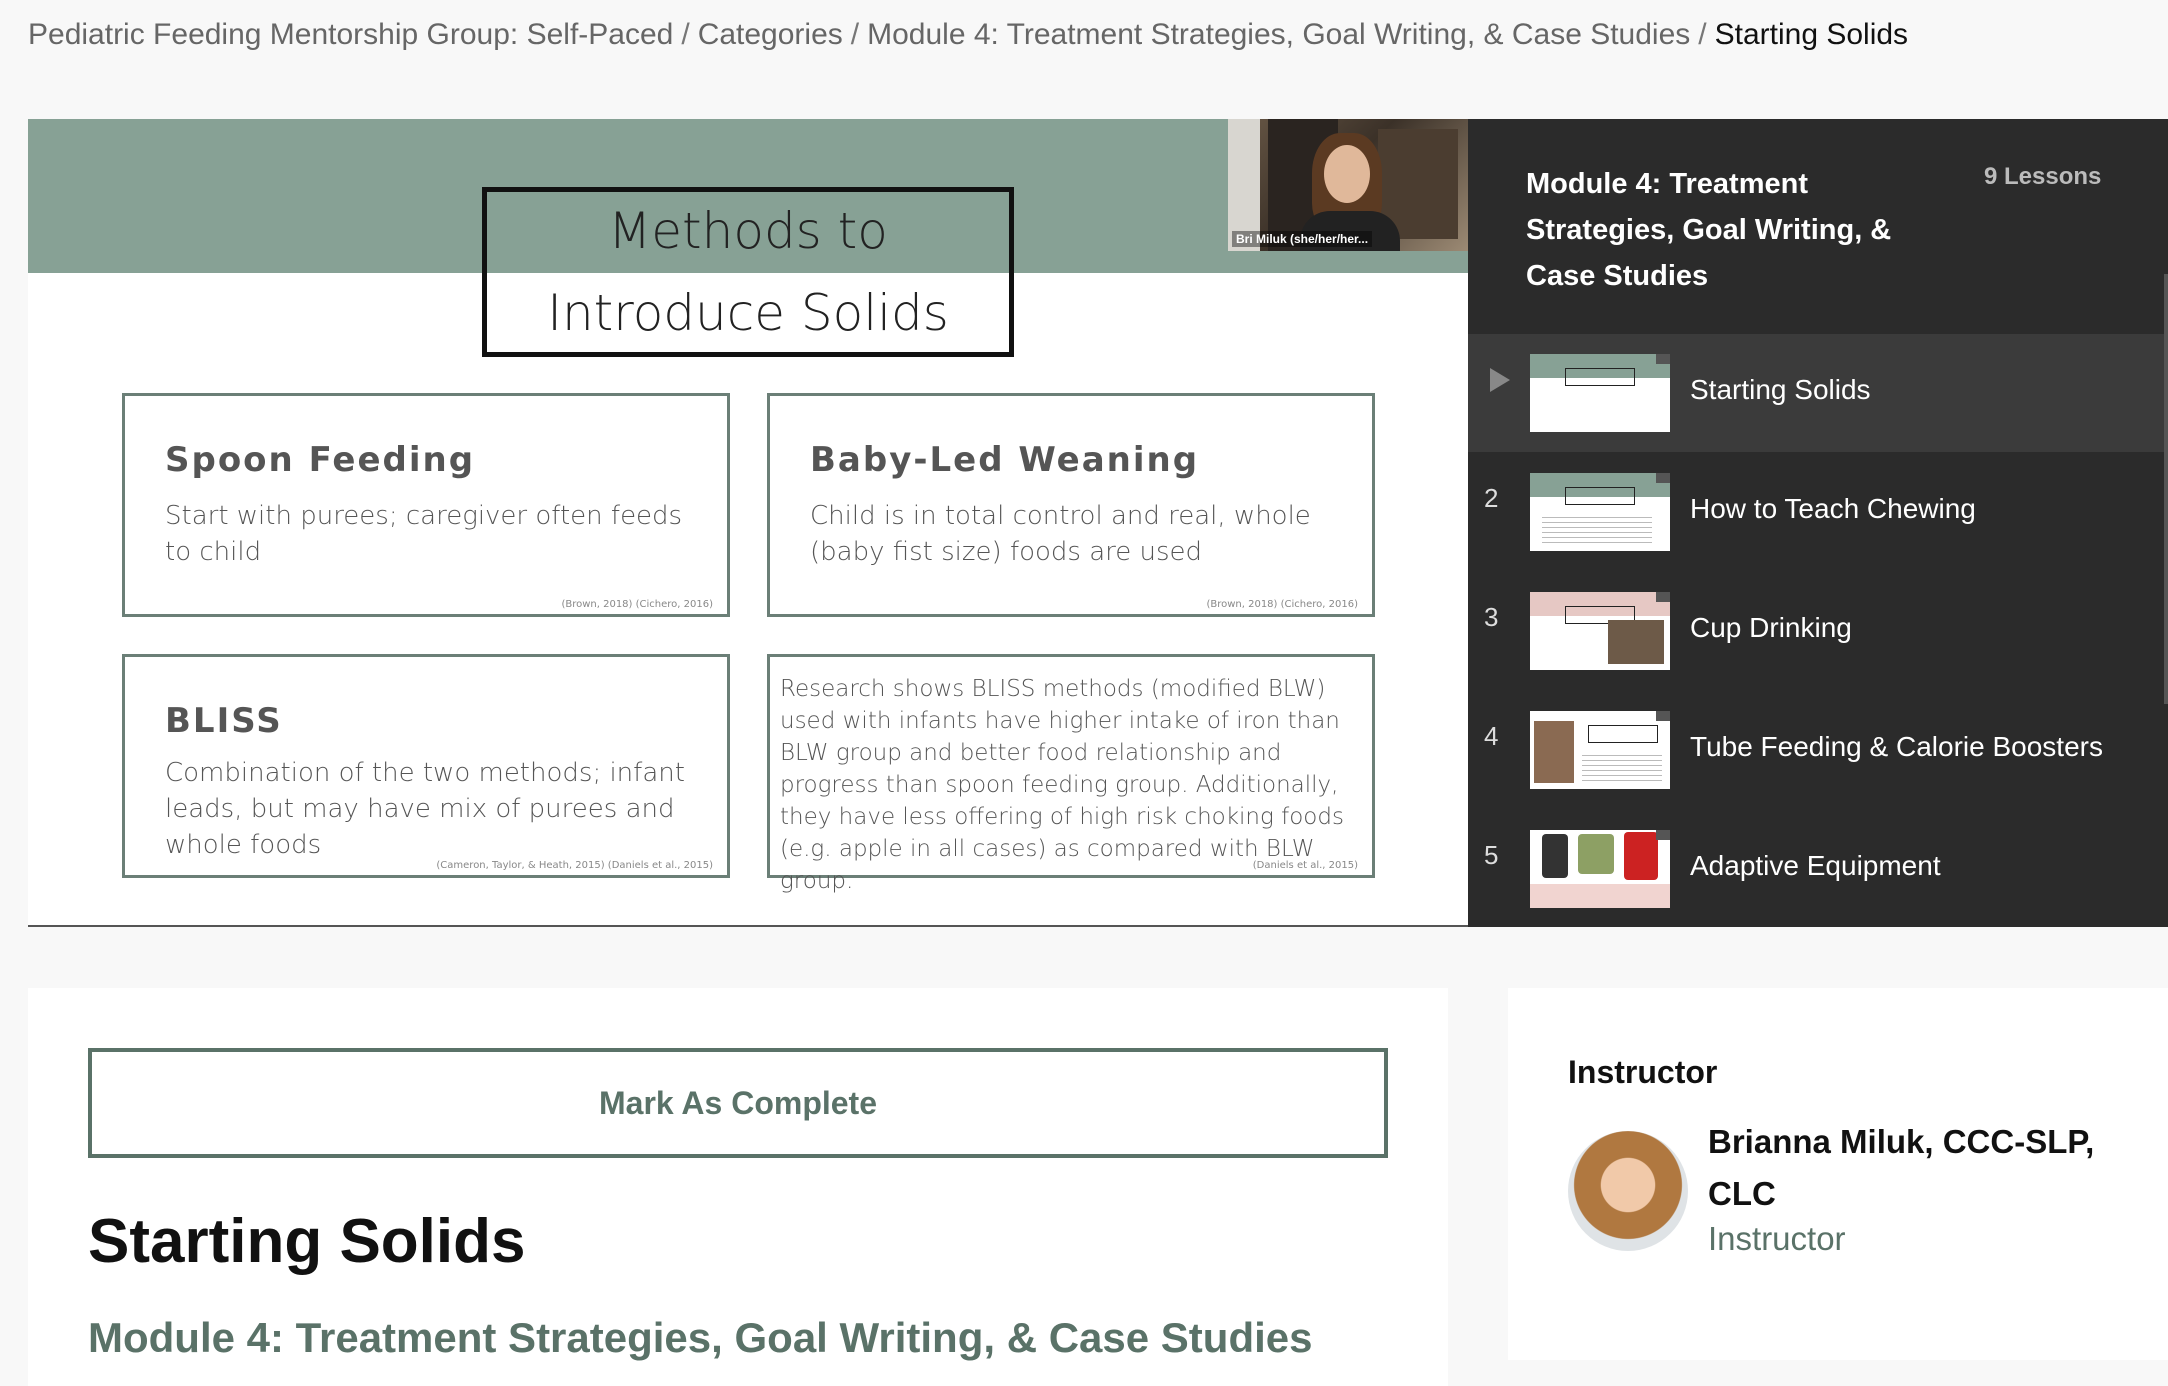 Image resolution: width=2168 pixels, height=1386 pixels. I want to click on mark-as-complete-button: Mark As Complete, so click(738, 1103).